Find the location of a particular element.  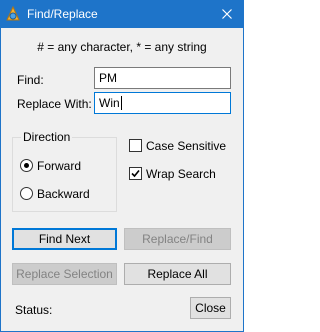

direction-group-label: Direction is located at coordinates (47, 137).